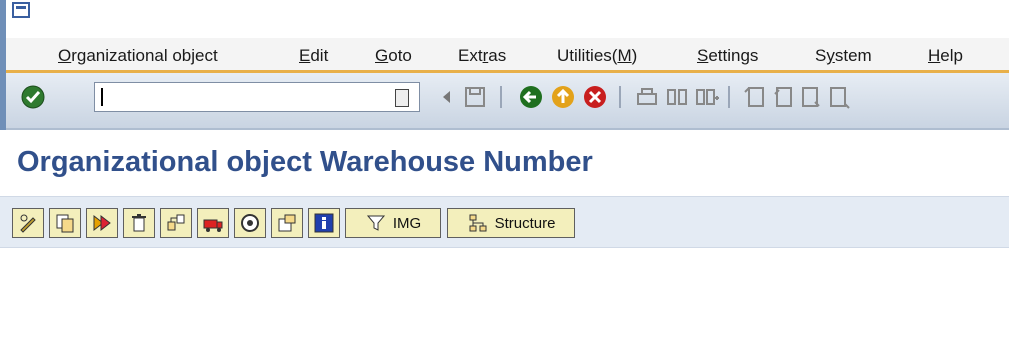 This screenshot has height=343, width=1009. I want to click on exit-up-icon, so click(563, 97).